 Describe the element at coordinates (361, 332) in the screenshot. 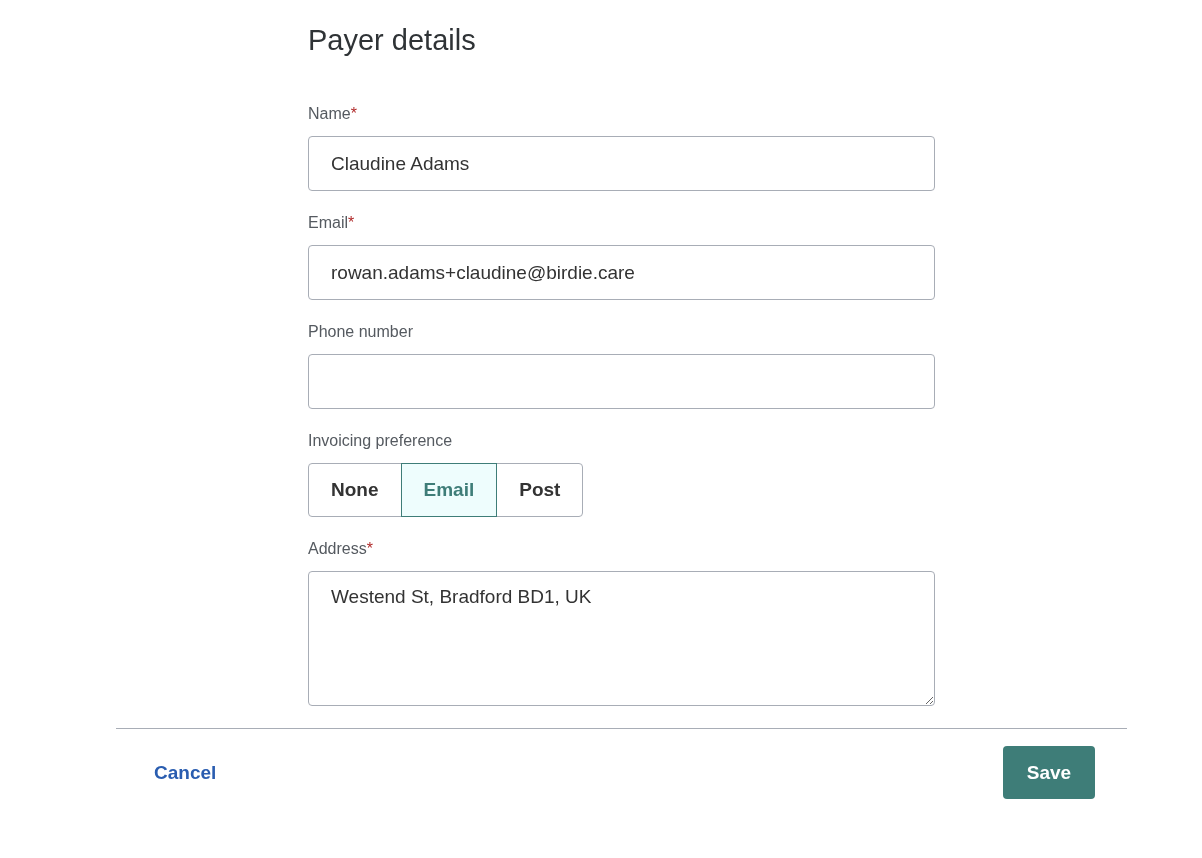

I see `field-label: Phone number` at that location.